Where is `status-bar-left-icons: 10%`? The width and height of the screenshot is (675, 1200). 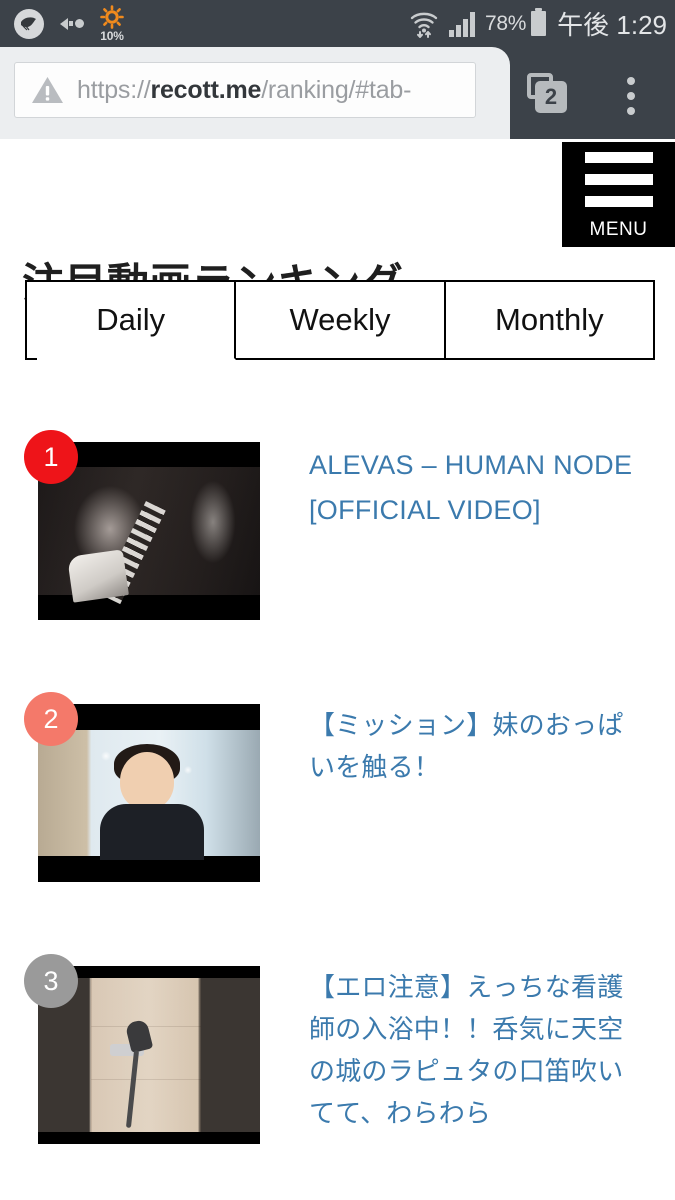 status-bar-left-icons: 10% is located at coordinates (69, 23).